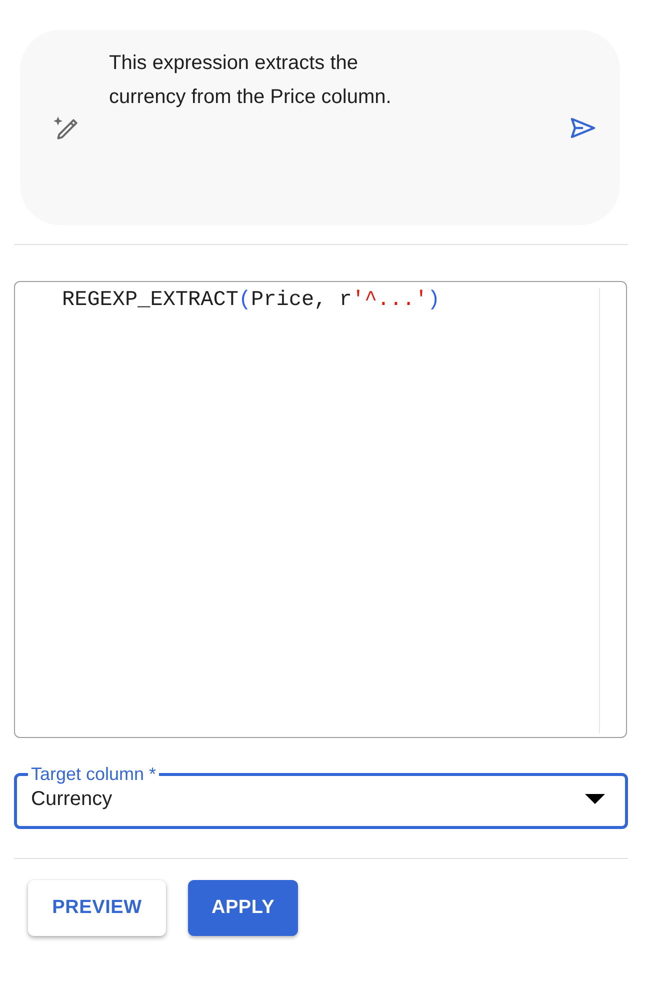 The height and width of the screenshot is (999, 645). What do you see at coordinates (250, 80) in the screenshot?
I see `prompt-text: This expression extracts the currency from the Price column.` at bounding box center [250, 80].